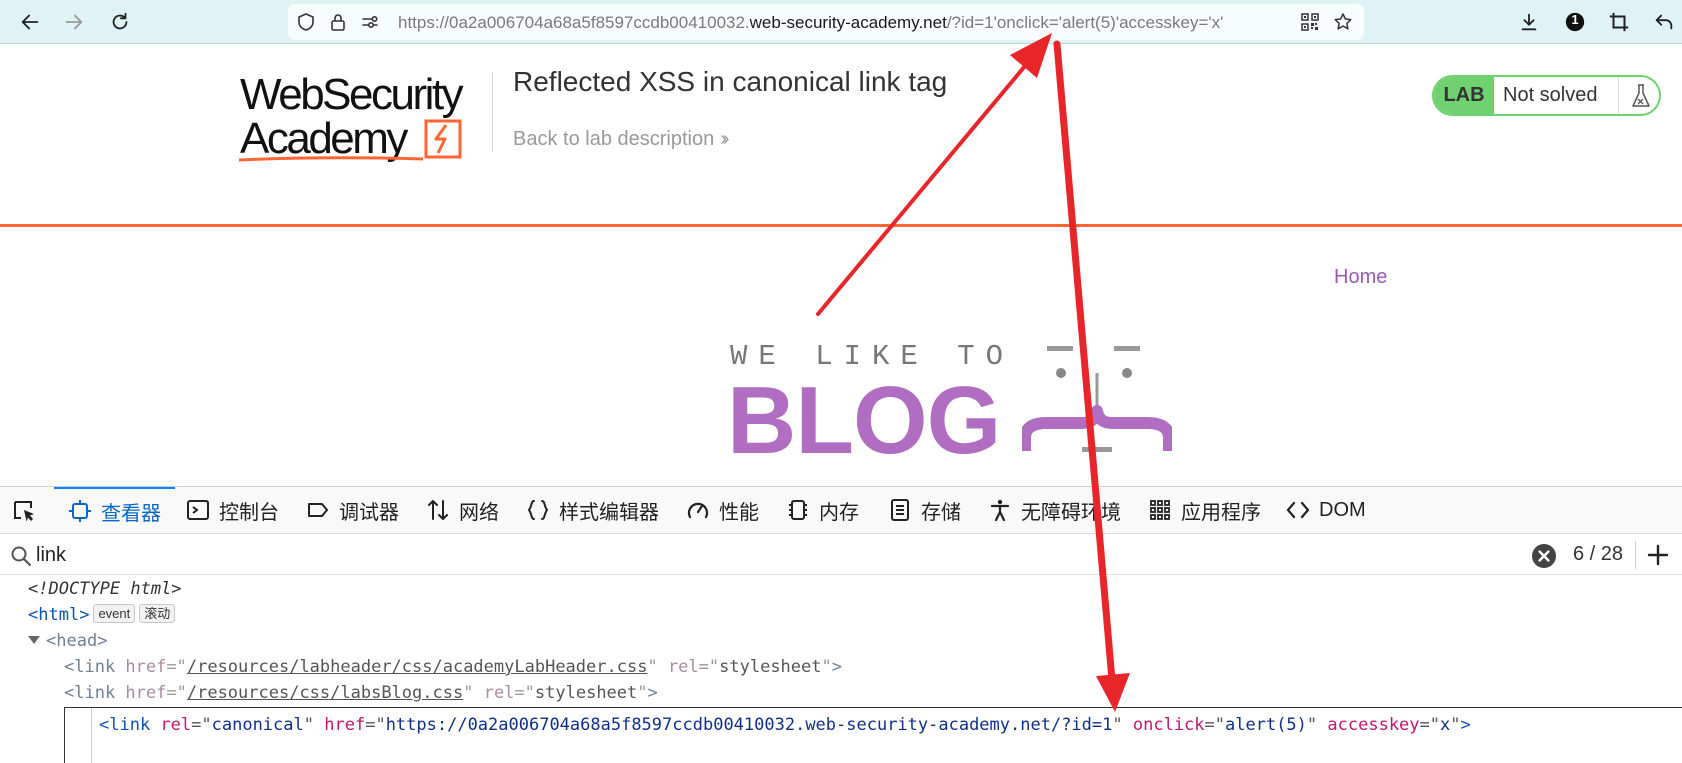  I want to click on indent-guide, so click(91, 735).